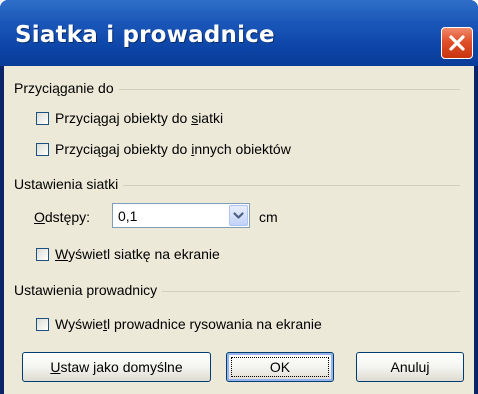  What do you see at coordinates (62, 217) in the screenshot?
I see `spacing-label: Odstępy:` at bounding box center [62, 217].